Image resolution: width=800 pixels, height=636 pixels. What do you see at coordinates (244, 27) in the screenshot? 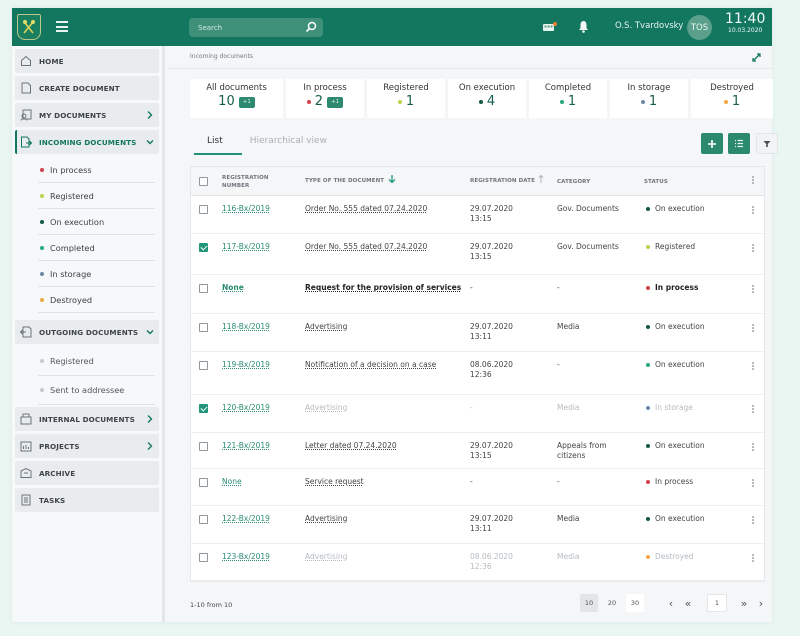
I see `search-input` at bounding box center [244, 27].